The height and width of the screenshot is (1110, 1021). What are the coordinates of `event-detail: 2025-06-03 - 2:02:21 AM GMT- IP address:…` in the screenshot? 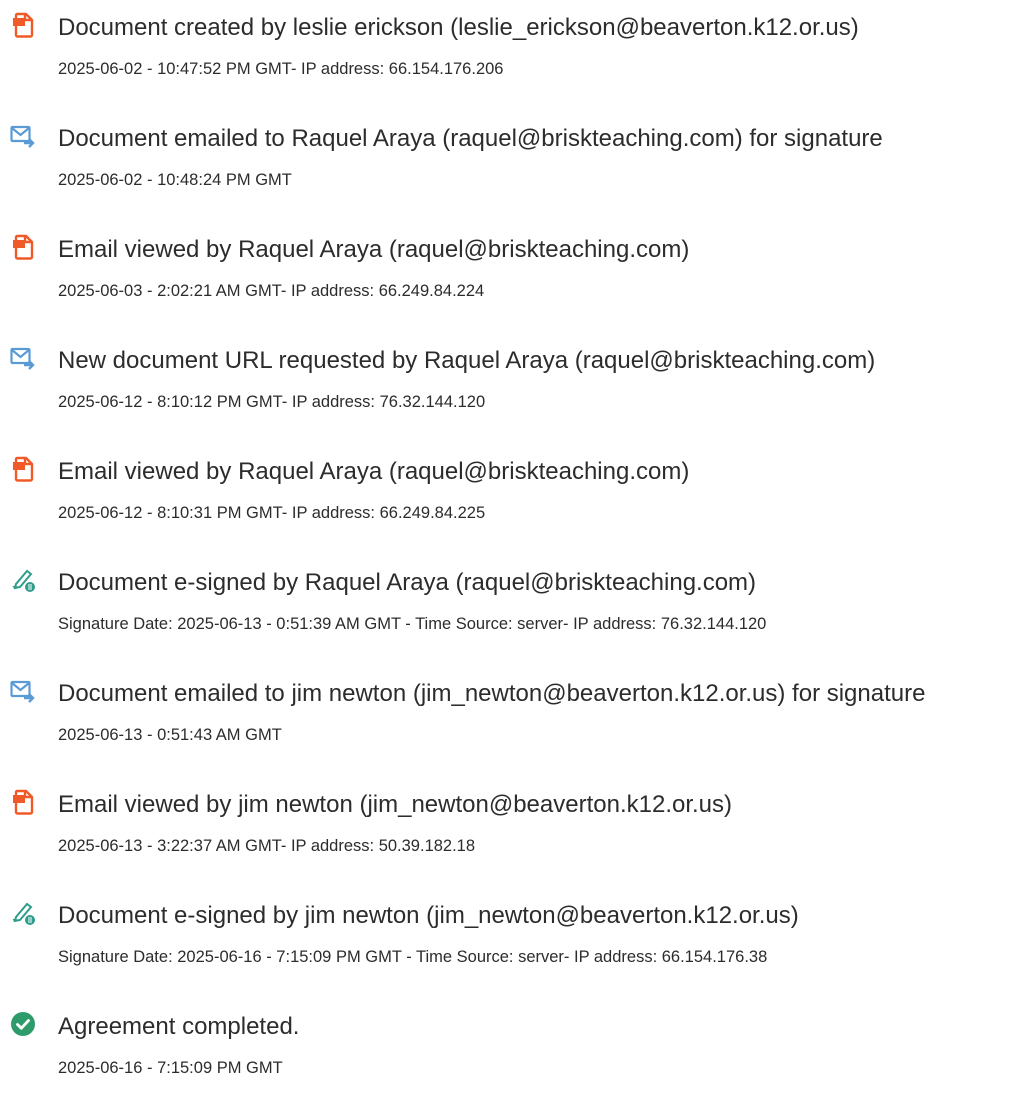 It's located at (271, 291).